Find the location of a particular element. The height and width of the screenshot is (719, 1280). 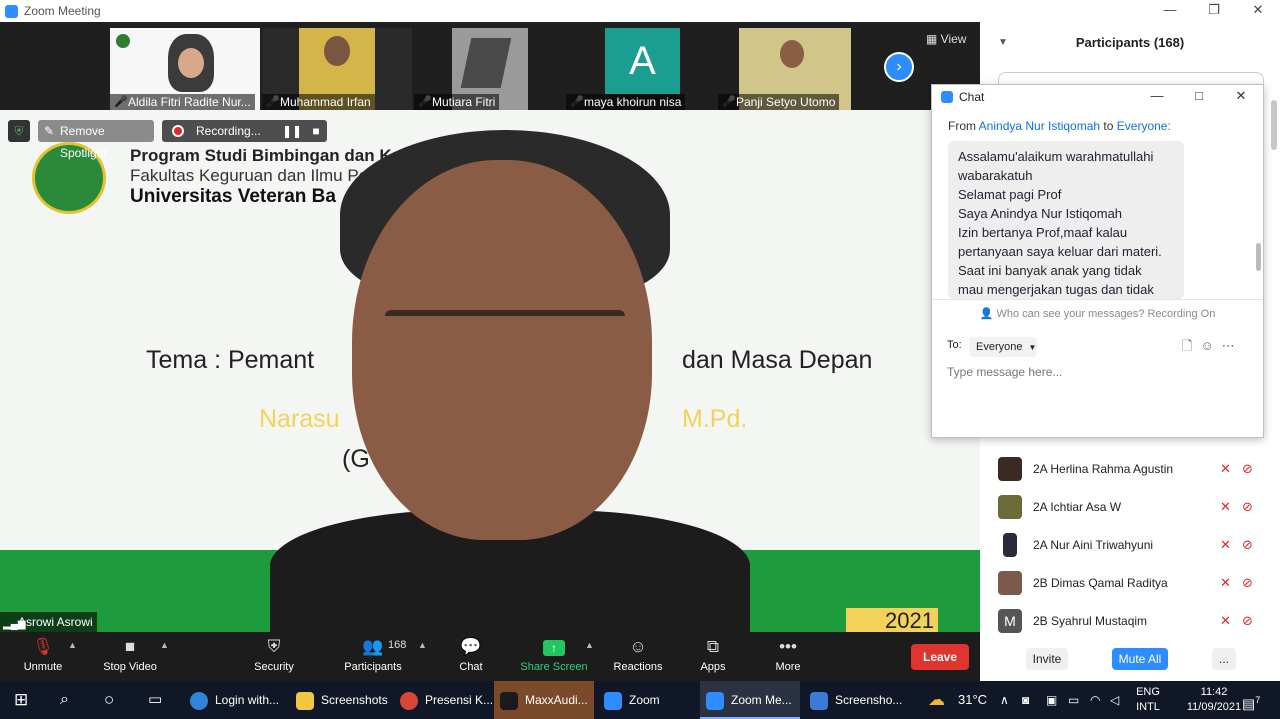

participant-row: 2B Dimas Qamal Raditya ✕ ⊘ is located at coordinates (1130, 583).